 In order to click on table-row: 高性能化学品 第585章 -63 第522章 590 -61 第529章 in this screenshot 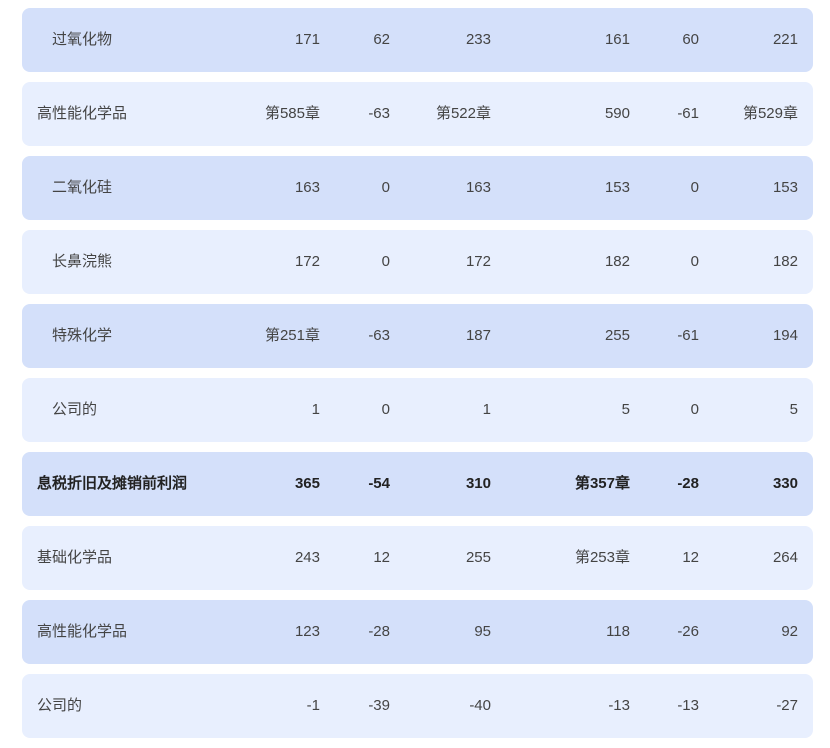, I will do `click(417, 114)`.